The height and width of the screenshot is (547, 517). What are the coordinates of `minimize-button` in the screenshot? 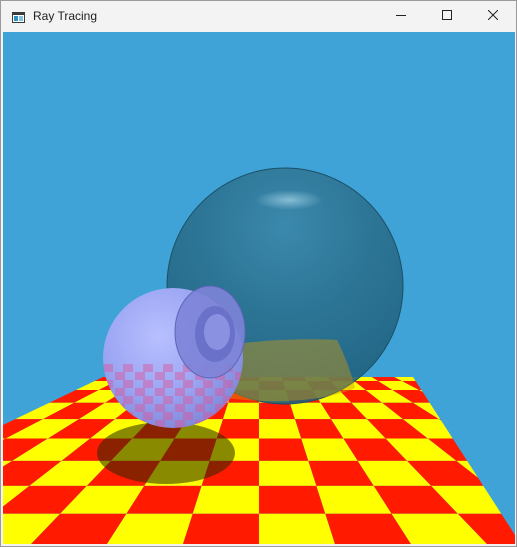 It's located at (401, 16).